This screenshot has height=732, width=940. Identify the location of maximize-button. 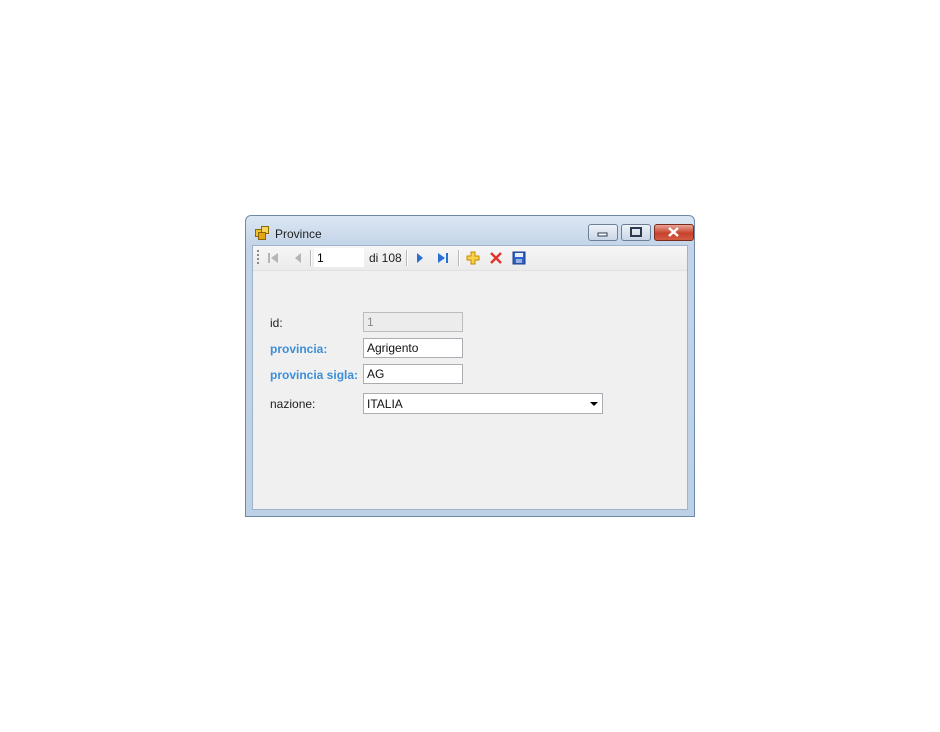
(636, 232).